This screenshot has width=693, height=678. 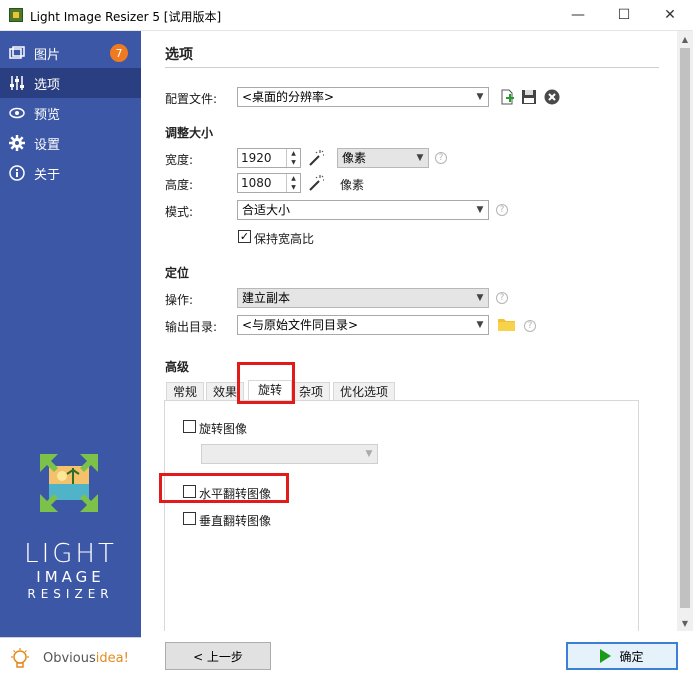 I want to click on save-profile-icon, so click(x=529, y=97).